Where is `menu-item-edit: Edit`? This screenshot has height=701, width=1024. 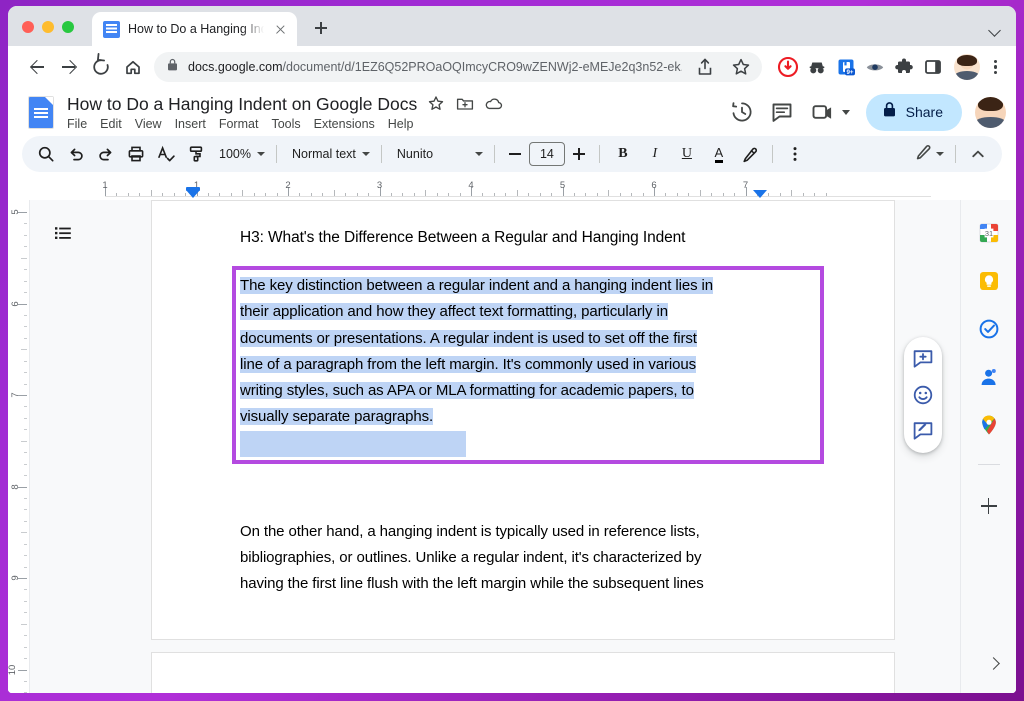
menu-item-edit: Edit is located at coordinates (111, 124).